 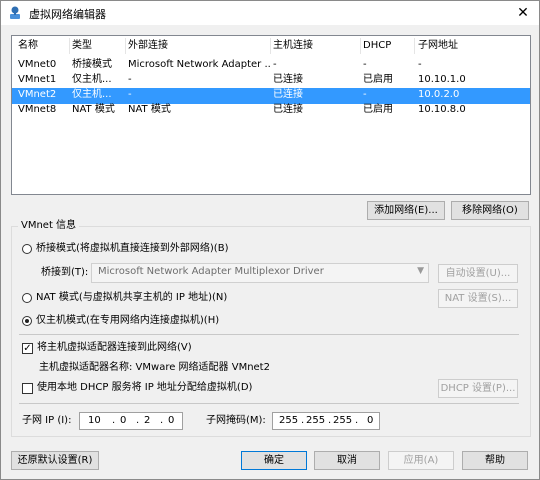 I want to click on connect-adapter-label: 将主机虚拟适配器连接到此网络(V), so click(x=114, y=348).